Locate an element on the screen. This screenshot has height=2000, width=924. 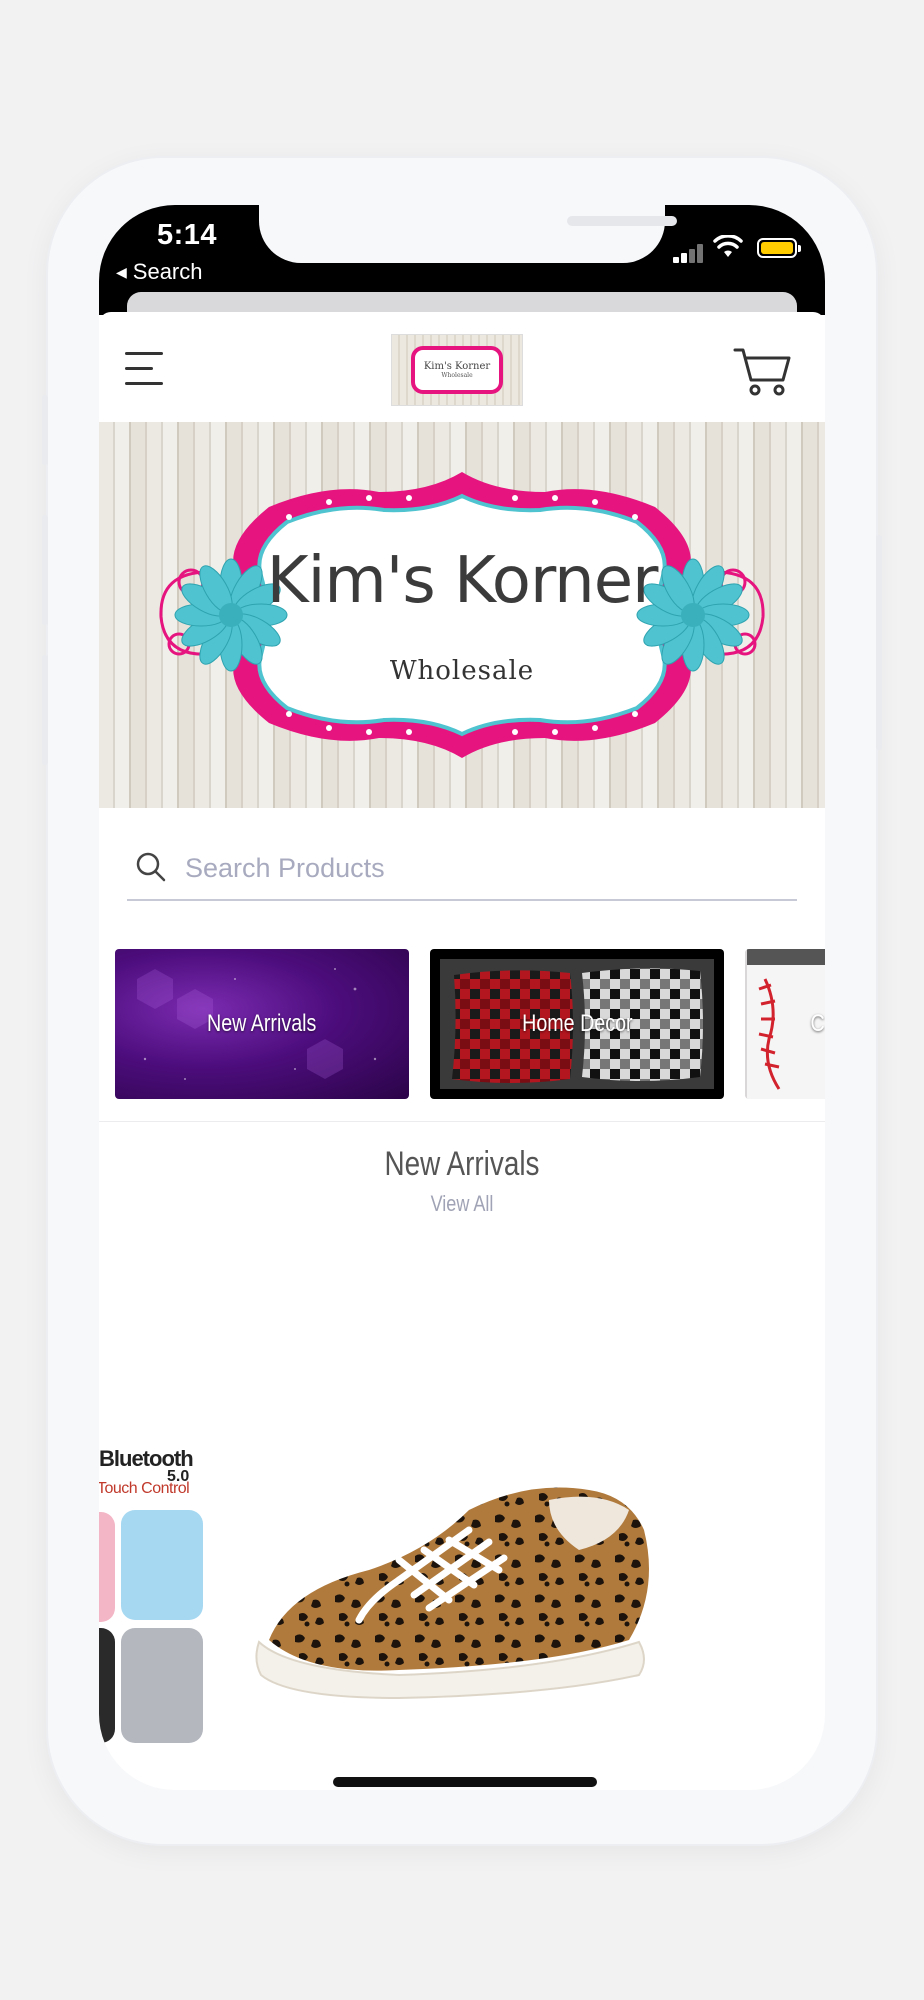
search-bar is located at coordinates (462, 868).